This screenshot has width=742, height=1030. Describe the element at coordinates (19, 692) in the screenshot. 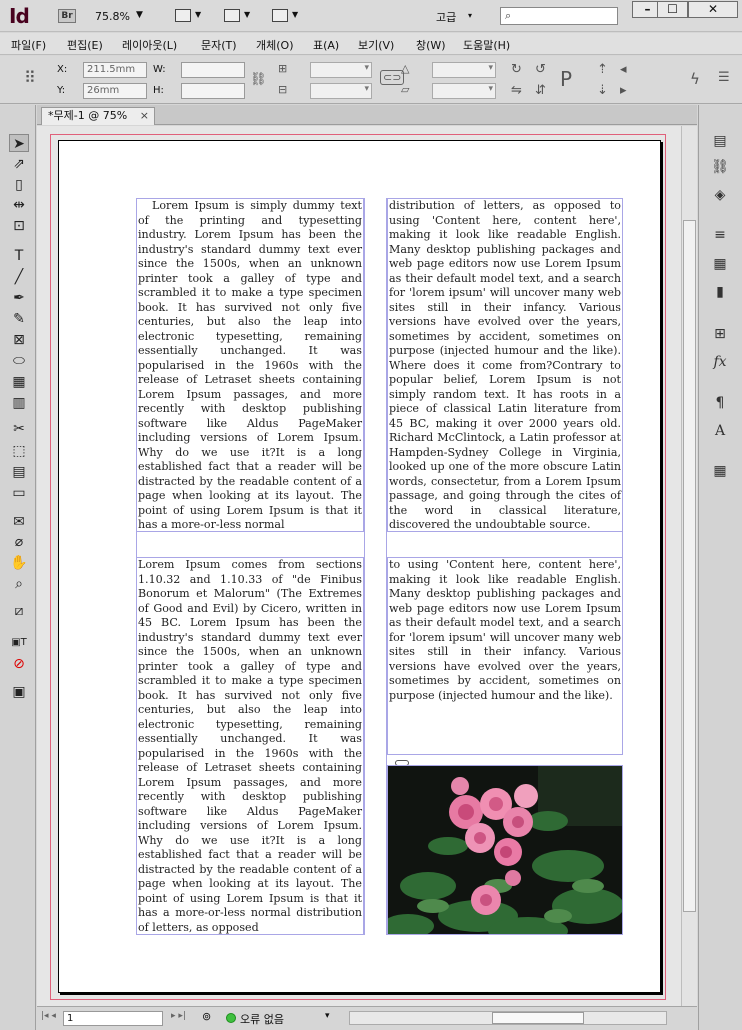

I see `screen-mode-icon: ▣` at that location.